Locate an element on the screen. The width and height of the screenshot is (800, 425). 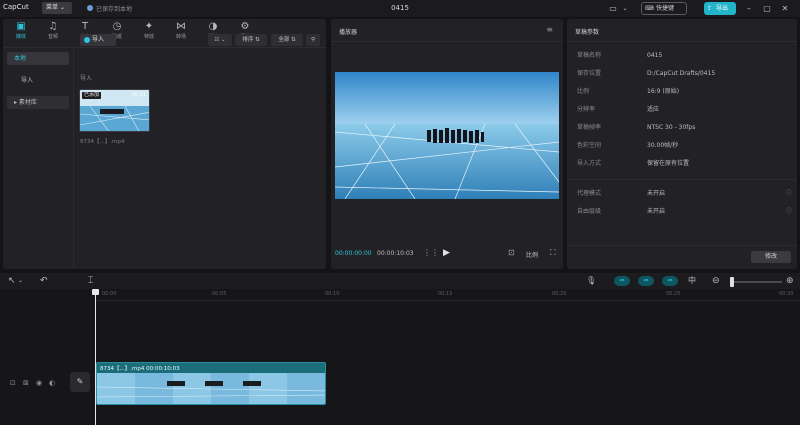
property-key: 代理模式 is located at coordinates (589, 193).